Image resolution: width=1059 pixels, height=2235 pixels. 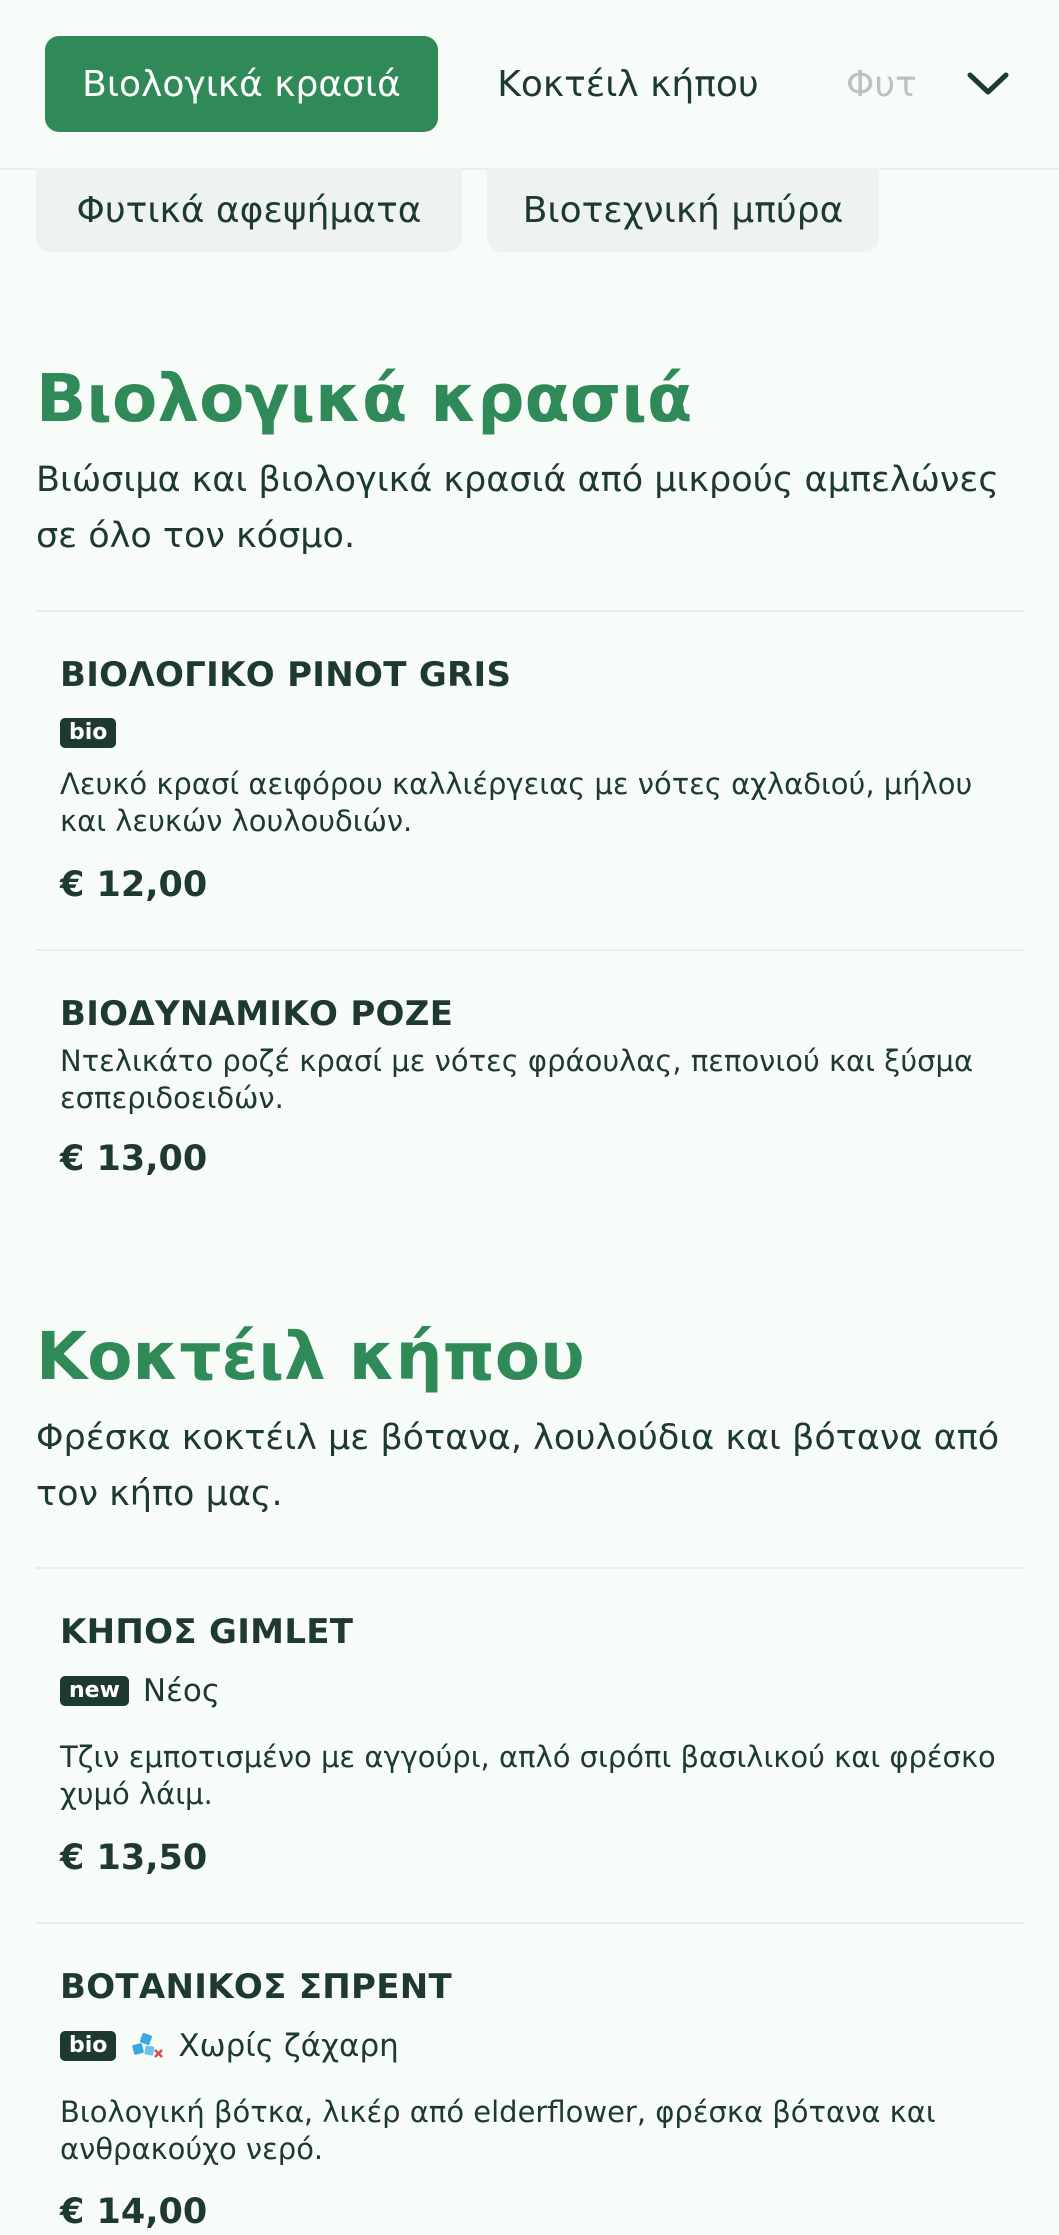 What do you see at coordinates (207, 1632) in the screenshot?
I see `item-name: ΚΗΠΟΣ GIMLET` at bounding box center [207, 1632].